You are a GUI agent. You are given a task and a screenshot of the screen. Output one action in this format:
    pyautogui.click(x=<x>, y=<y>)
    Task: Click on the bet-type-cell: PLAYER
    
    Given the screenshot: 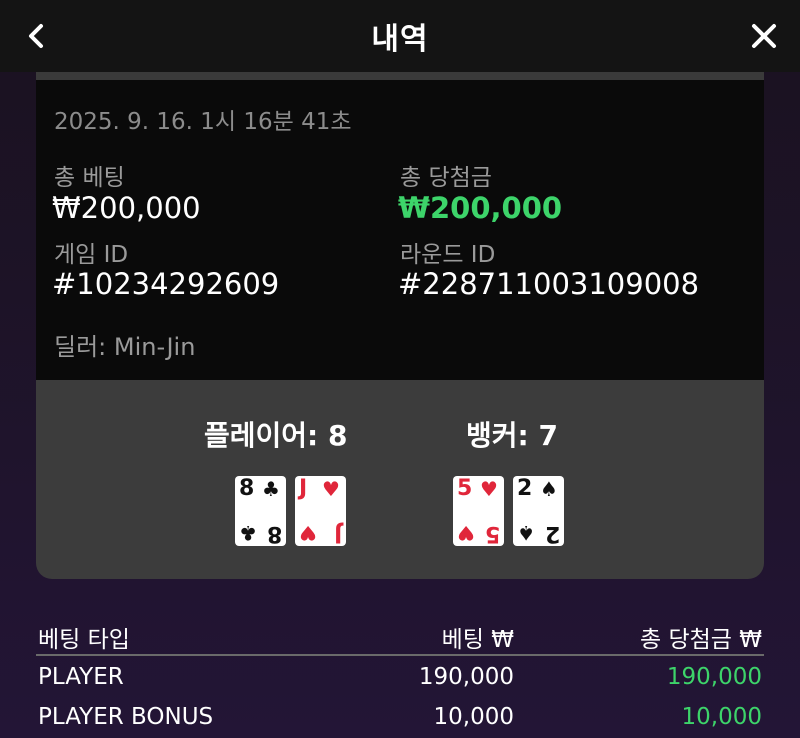 What is the action you would take?
    pyautogui.click(x=81, y=677)
    